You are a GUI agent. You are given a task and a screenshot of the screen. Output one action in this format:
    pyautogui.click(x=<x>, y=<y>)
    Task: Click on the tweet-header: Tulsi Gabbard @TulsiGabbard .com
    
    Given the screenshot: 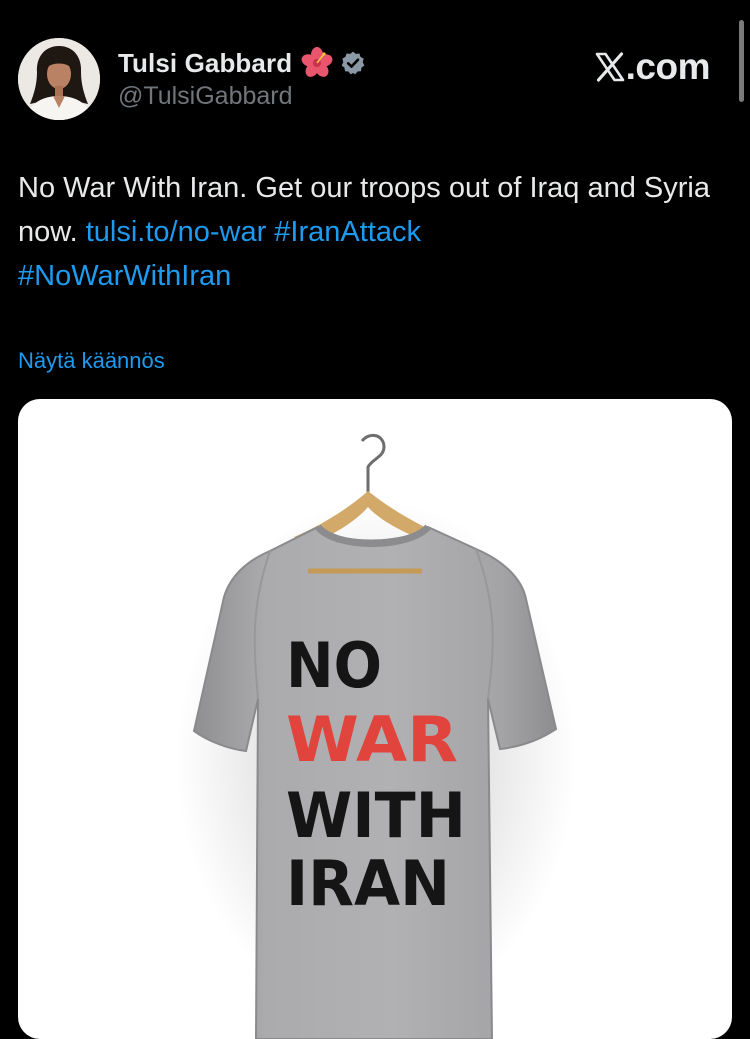 What is the action you would take?
    pyautogui.click(x=375, y=80)
    